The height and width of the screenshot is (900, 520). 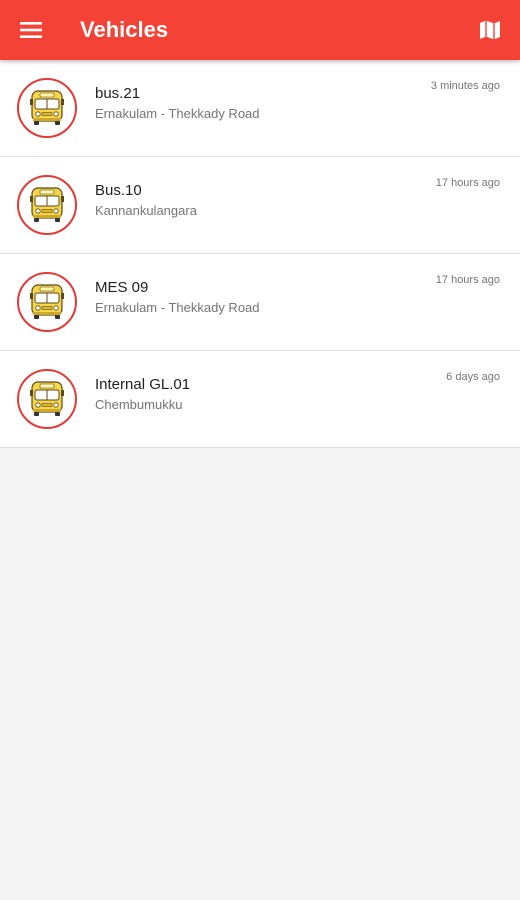 I want to click on vehicle-last-seen: 6 days ago, so click(x=473, y=377).